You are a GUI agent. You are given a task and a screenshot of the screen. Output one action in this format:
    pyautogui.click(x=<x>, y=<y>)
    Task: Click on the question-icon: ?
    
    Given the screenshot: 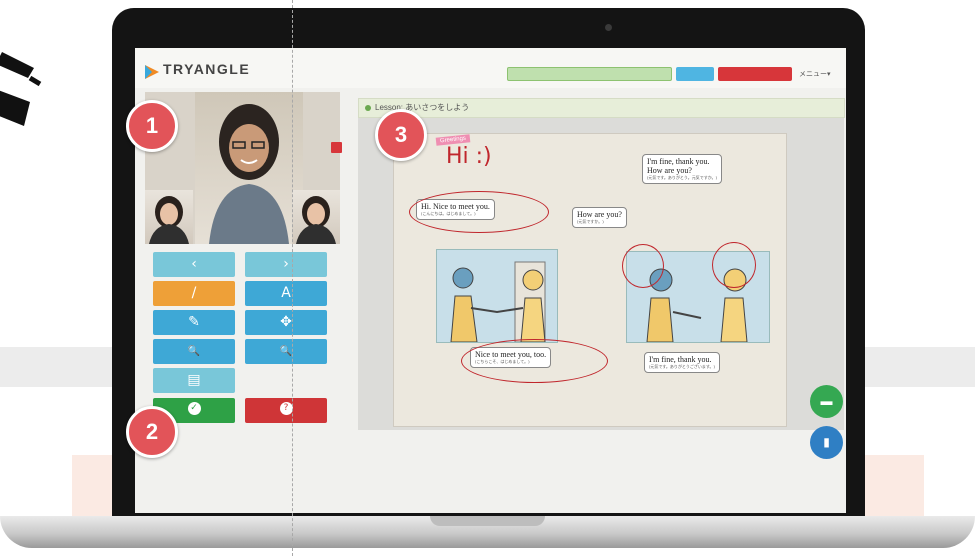 What is the action you would take?
    pyautogui.click(x=286, y=408)
    